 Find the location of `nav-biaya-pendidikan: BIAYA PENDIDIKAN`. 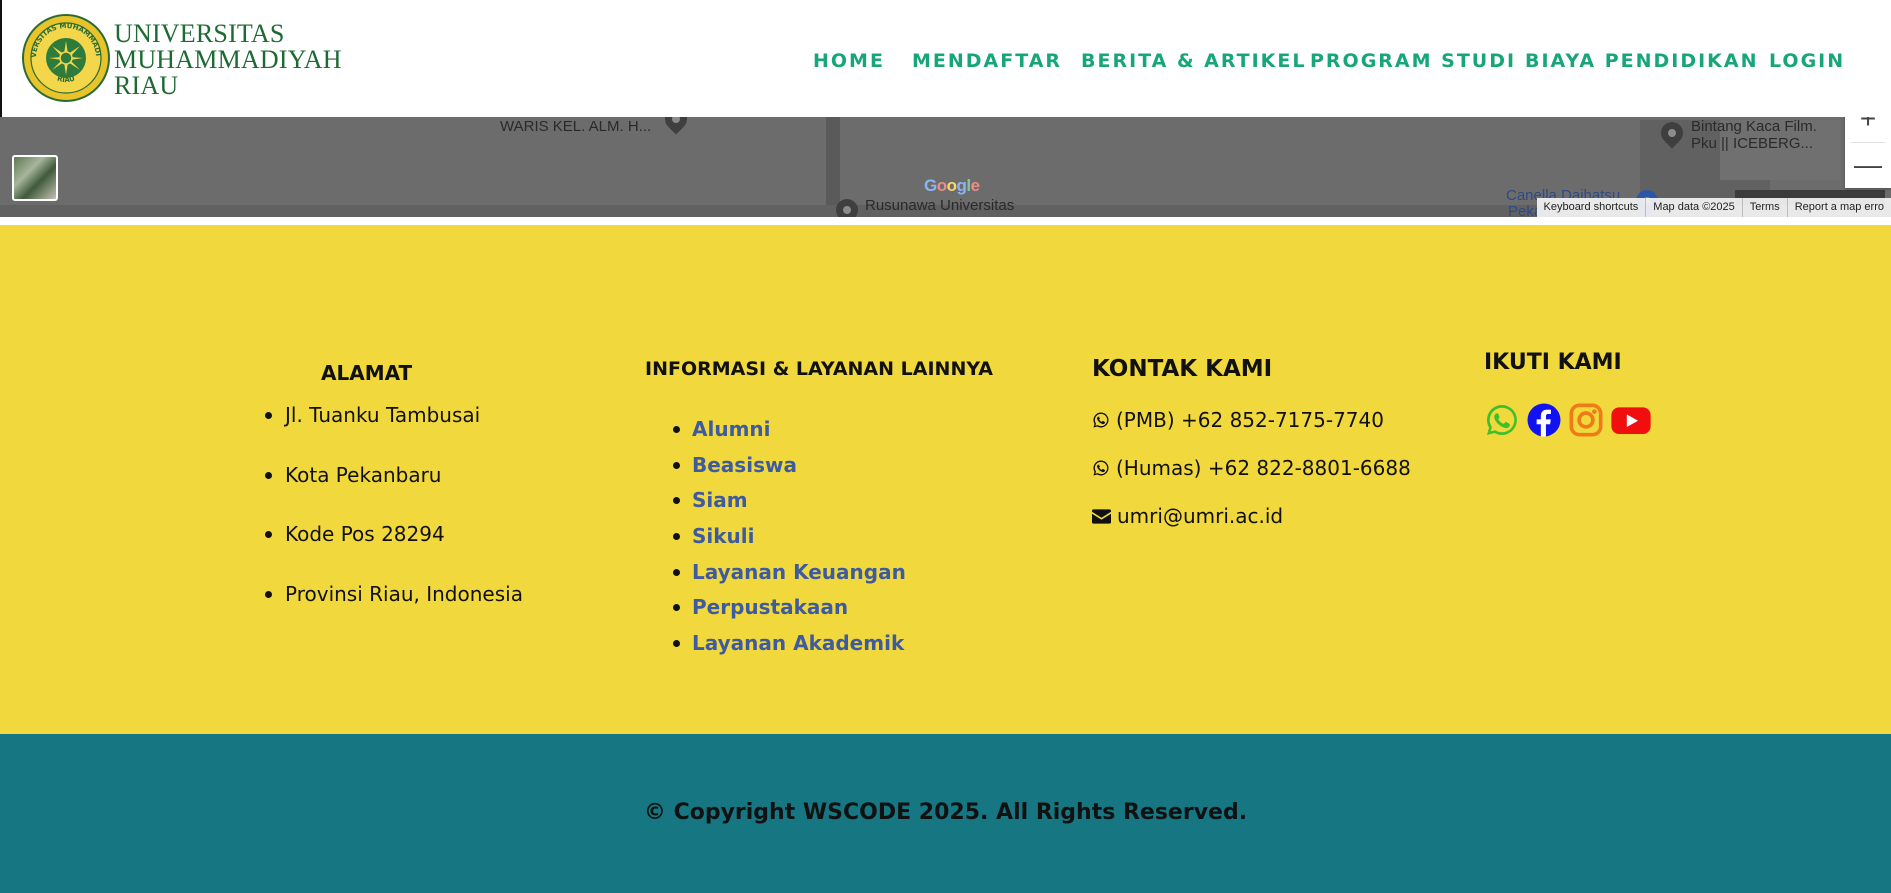

nav-biaya-pendidikan: BIAYA PENDIDIKAN is located at coordinates (1642, 61).